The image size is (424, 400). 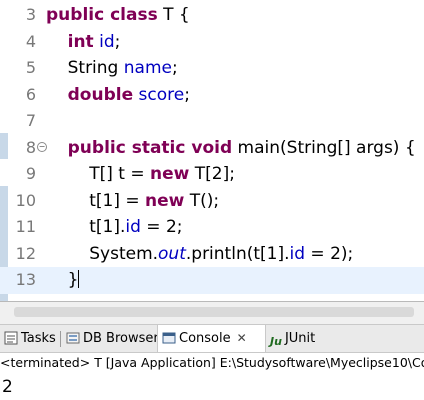 I want to click on tab-junit: Ju JUnit, so click(x=290, y=338).